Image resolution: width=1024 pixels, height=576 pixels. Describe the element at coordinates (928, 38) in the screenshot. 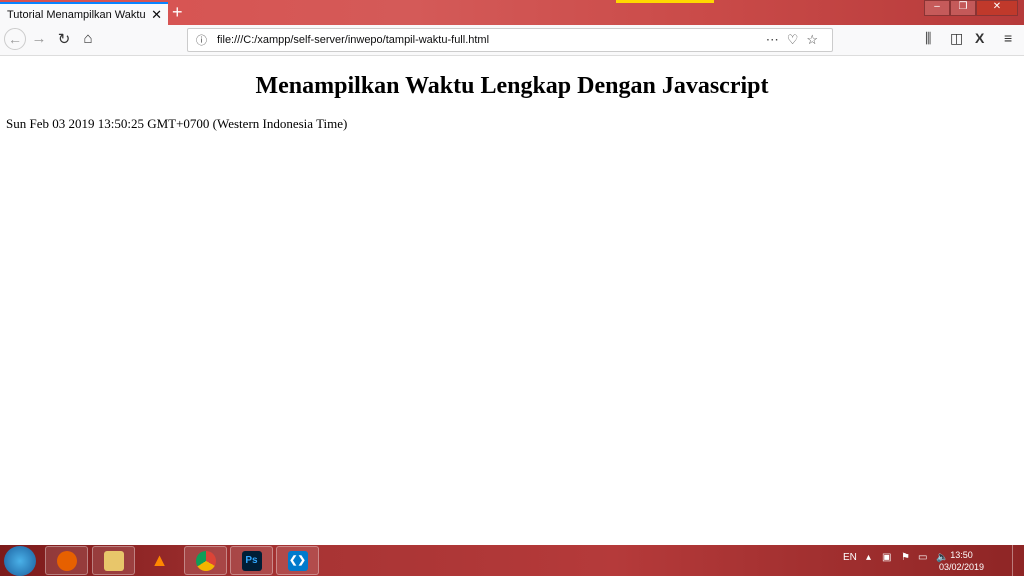

I see `library-icon: ⫼` at that location.